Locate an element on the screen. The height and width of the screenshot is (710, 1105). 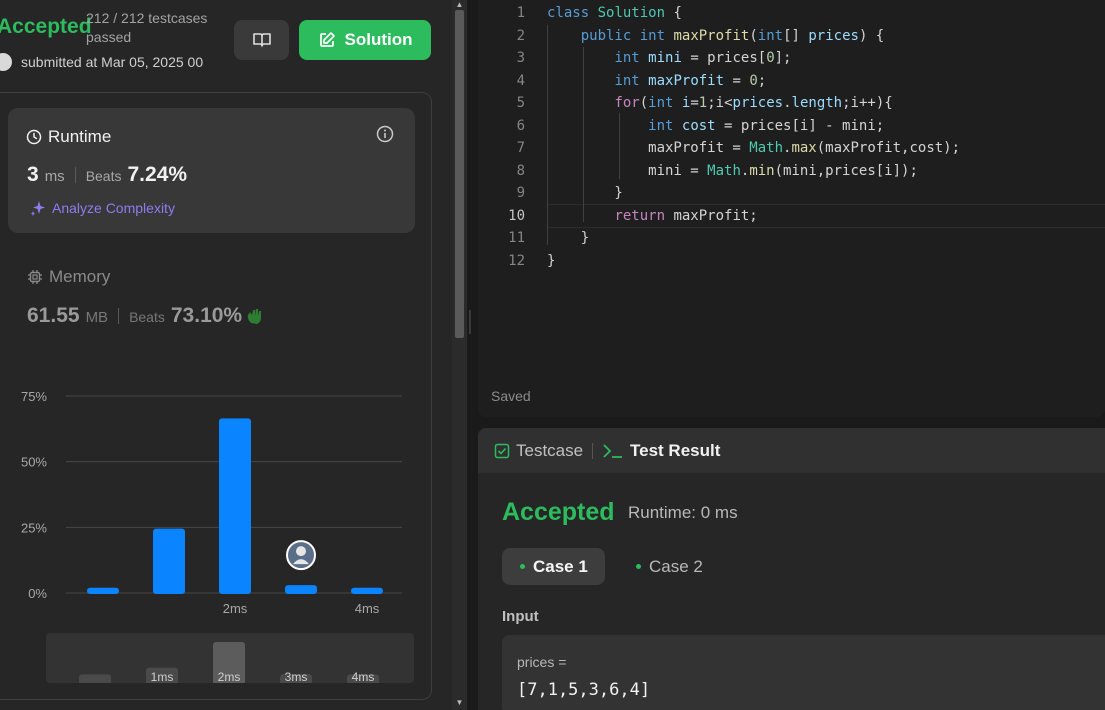
tab-testcase: Testcase is located at coordinates (538, 451).